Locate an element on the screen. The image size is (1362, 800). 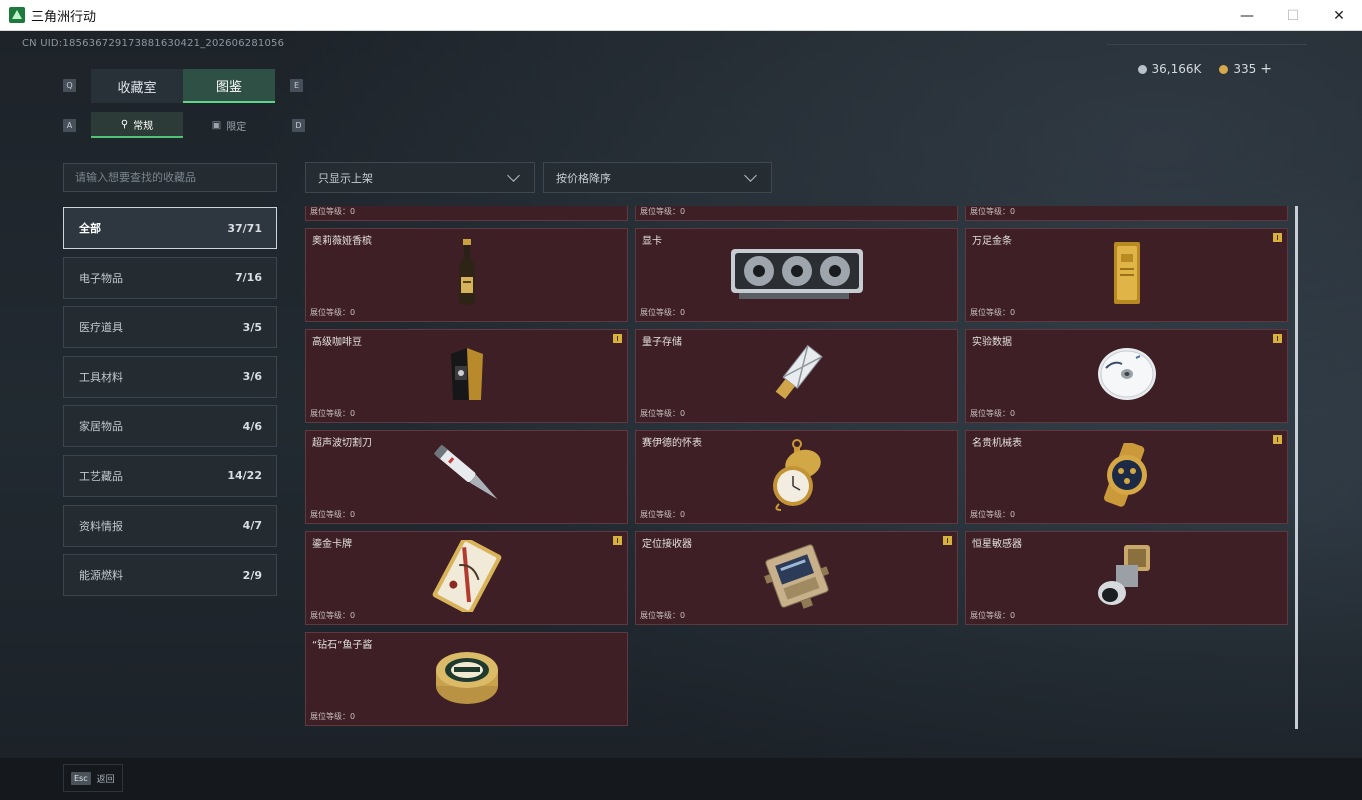
card-icon is located at coordinates (467, 576).